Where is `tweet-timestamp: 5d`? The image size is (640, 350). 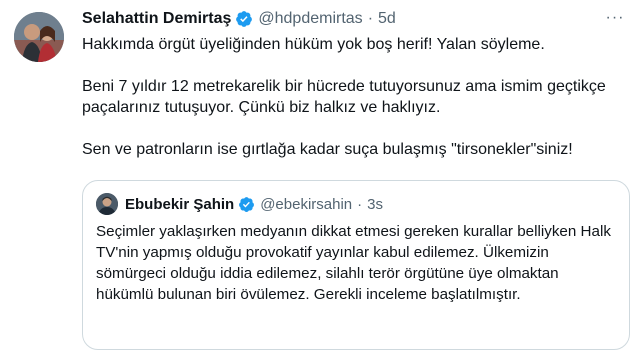 tweet-timestamp: 5d is located at coordinates (387, 19).